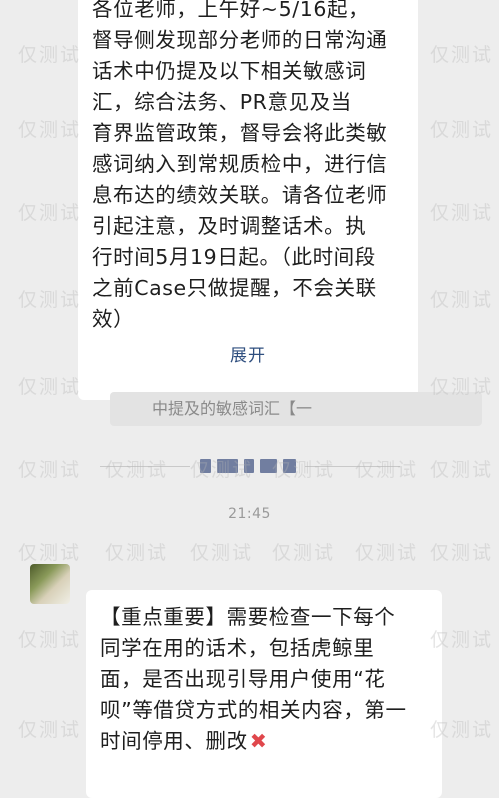 Image resolution: width=499 pixels, height=798 pixels. I want to click on message-line-text: 时间停用、删改, so click(174, 741).